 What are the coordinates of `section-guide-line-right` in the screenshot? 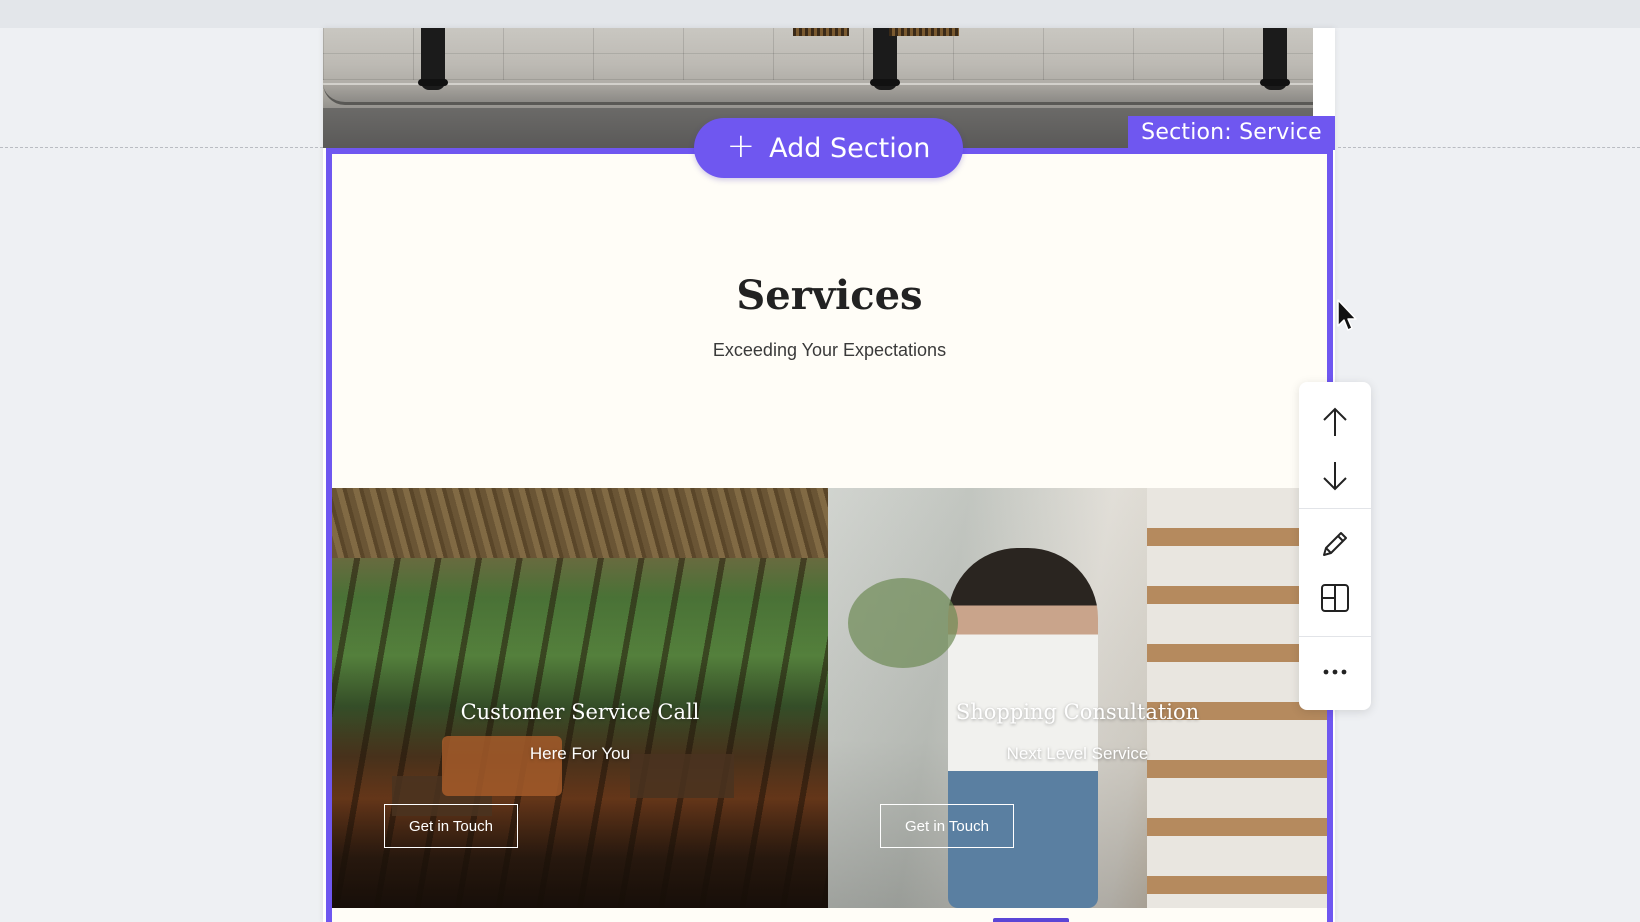 It's located at (1489, 147).